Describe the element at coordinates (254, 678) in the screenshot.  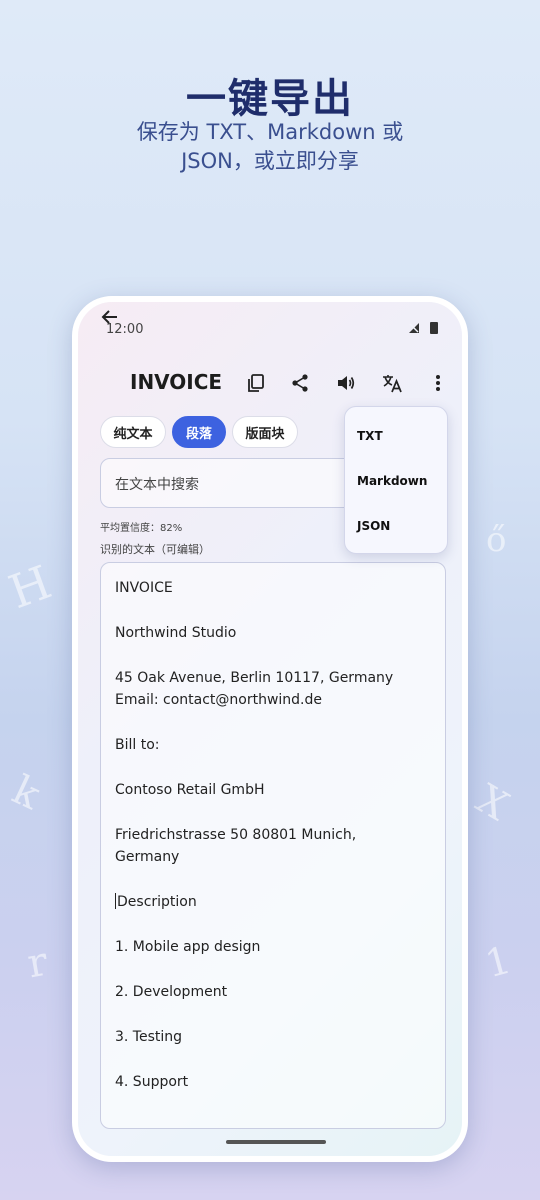
I see `text-line: 45 Oak Avenue, Berlin 10117, Germany` at that location.